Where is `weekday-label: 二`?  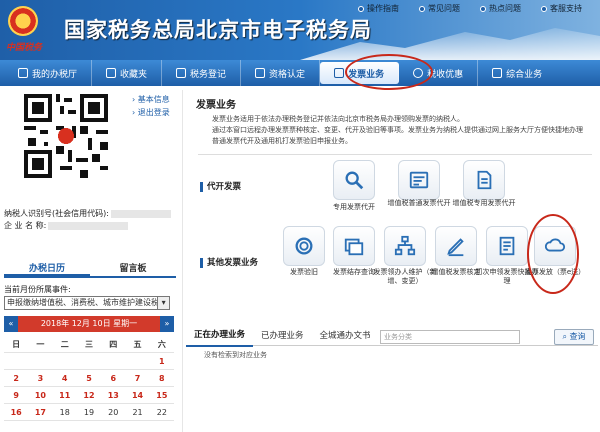
weekday-label: 二 is located at coordinates (64, 344).